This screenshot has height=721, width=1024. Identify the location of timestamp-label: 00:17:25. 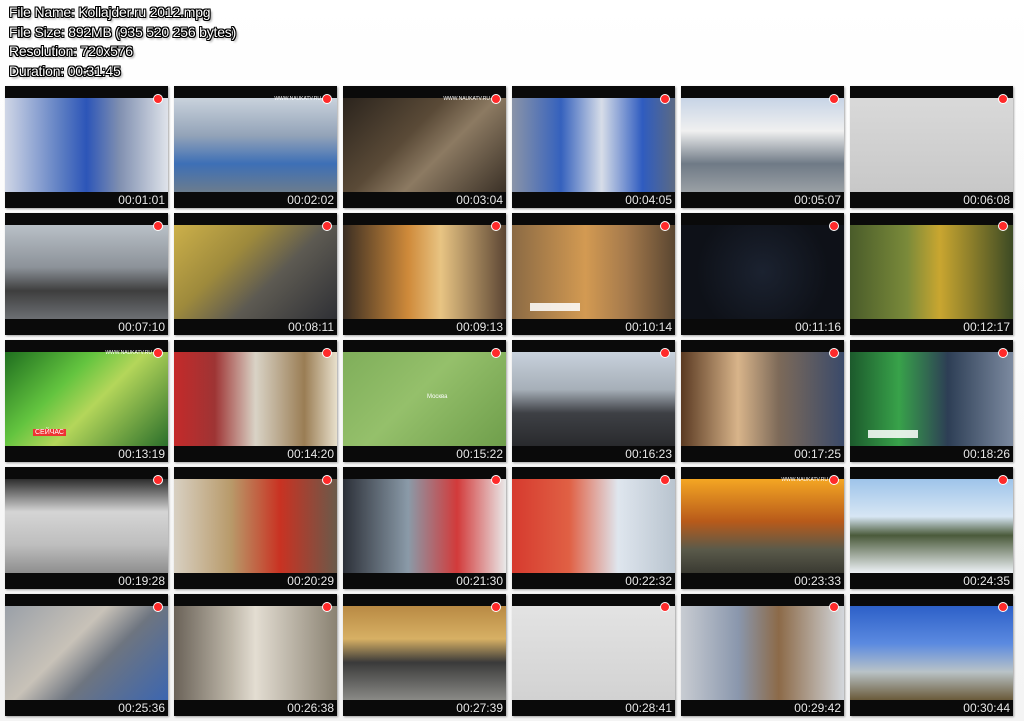
(817, 454).